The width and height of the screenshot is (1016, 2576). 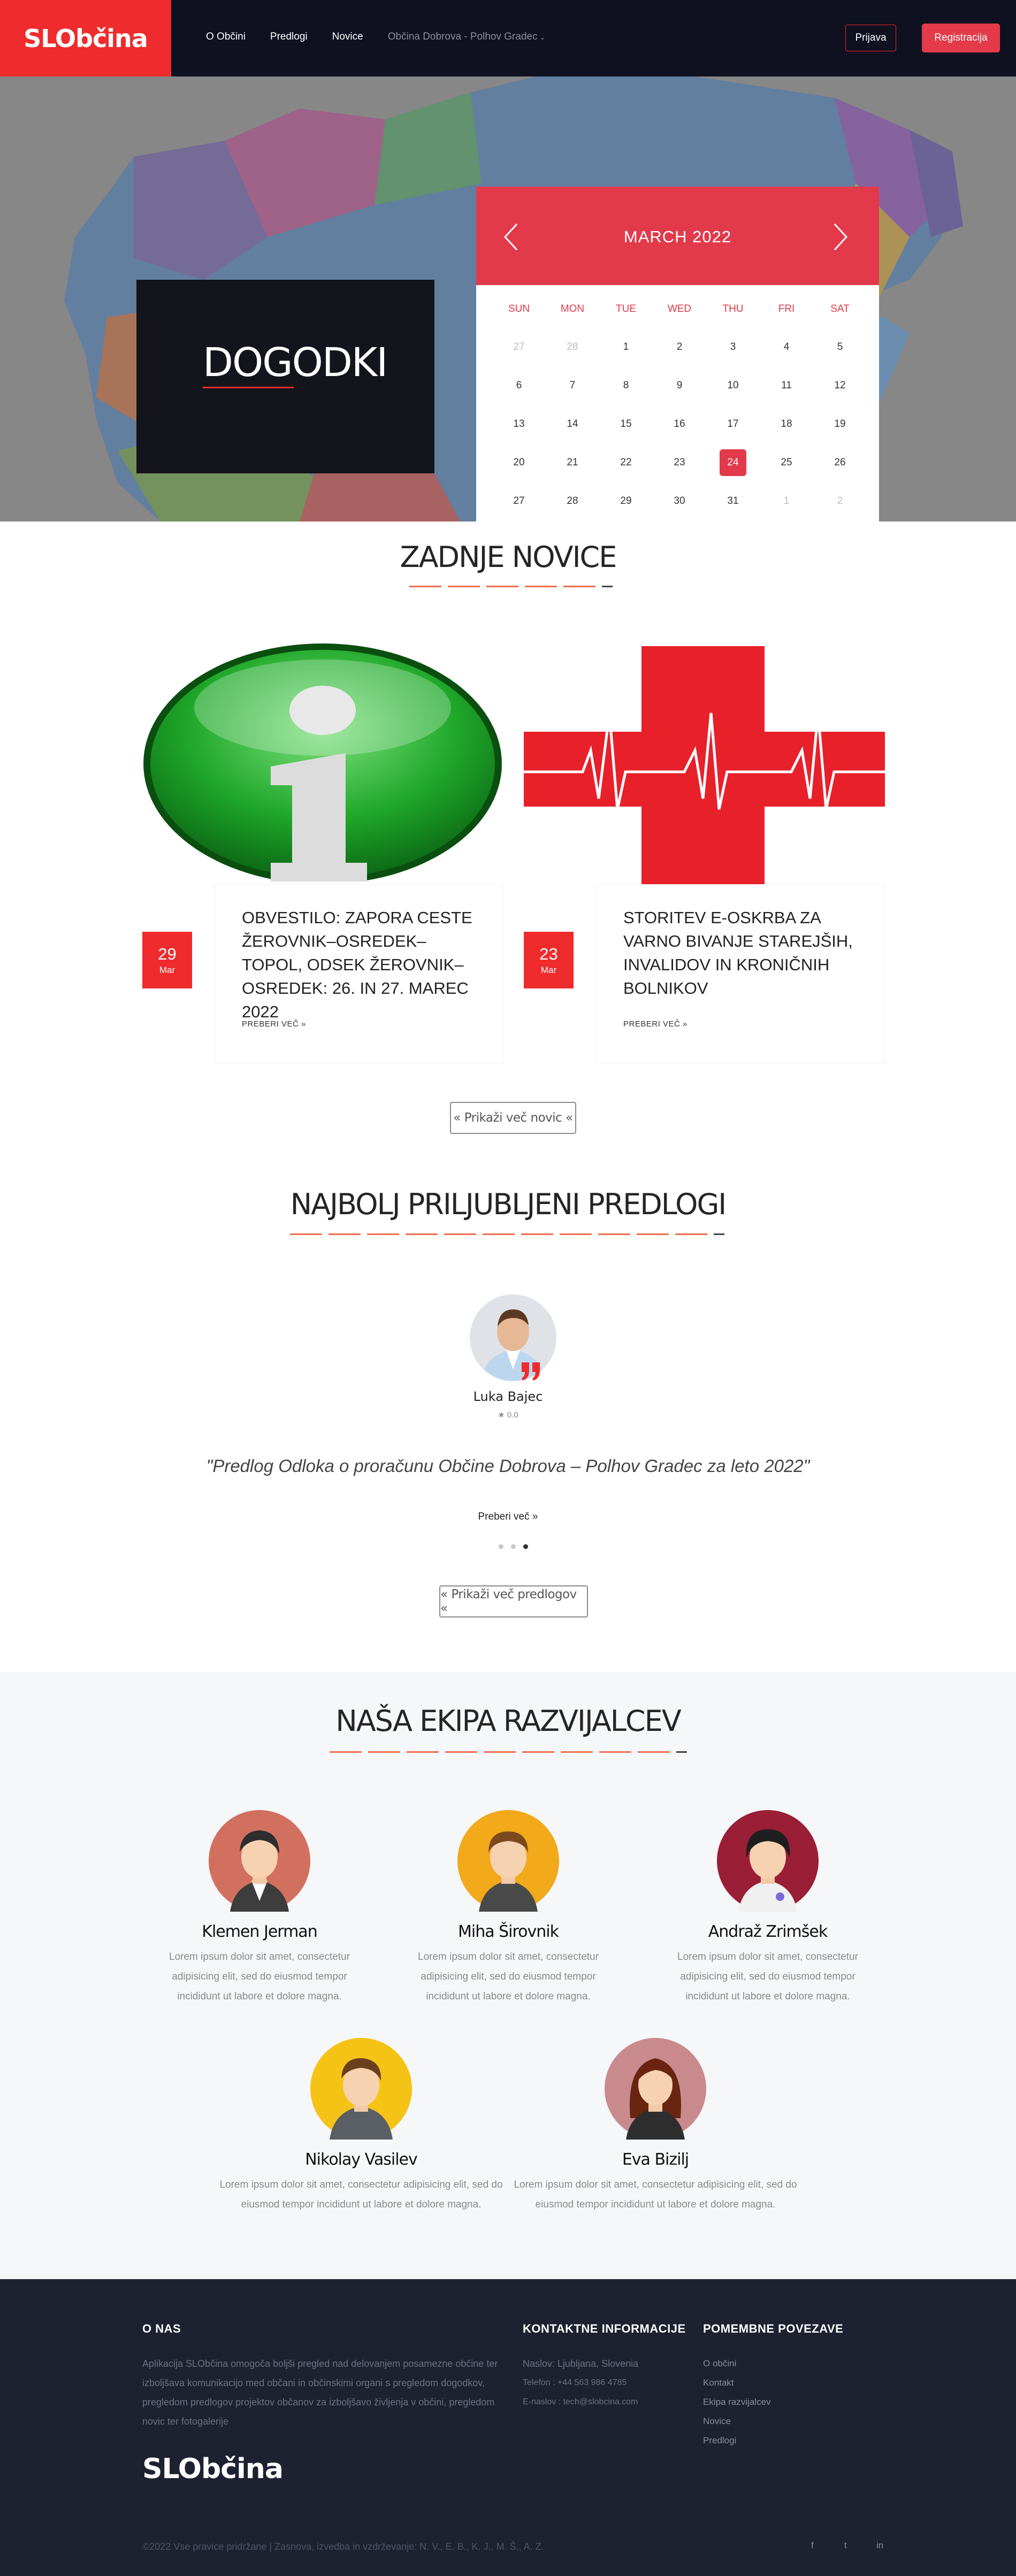 What do you see at coordinates (519, 424) in the screenshot?
I see `calendar-day: 13` at bounding box center [519, 424].